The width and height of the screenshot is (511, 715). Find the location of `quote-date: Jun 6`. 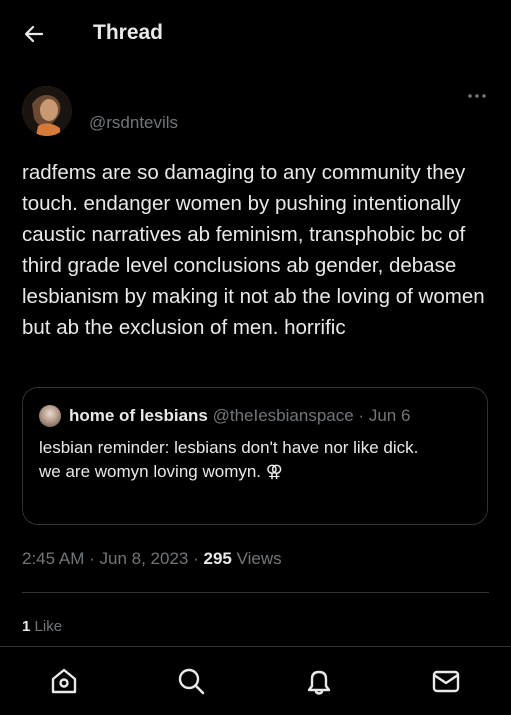

quote-date: Jun 6 is located at coordinates (389, 415).